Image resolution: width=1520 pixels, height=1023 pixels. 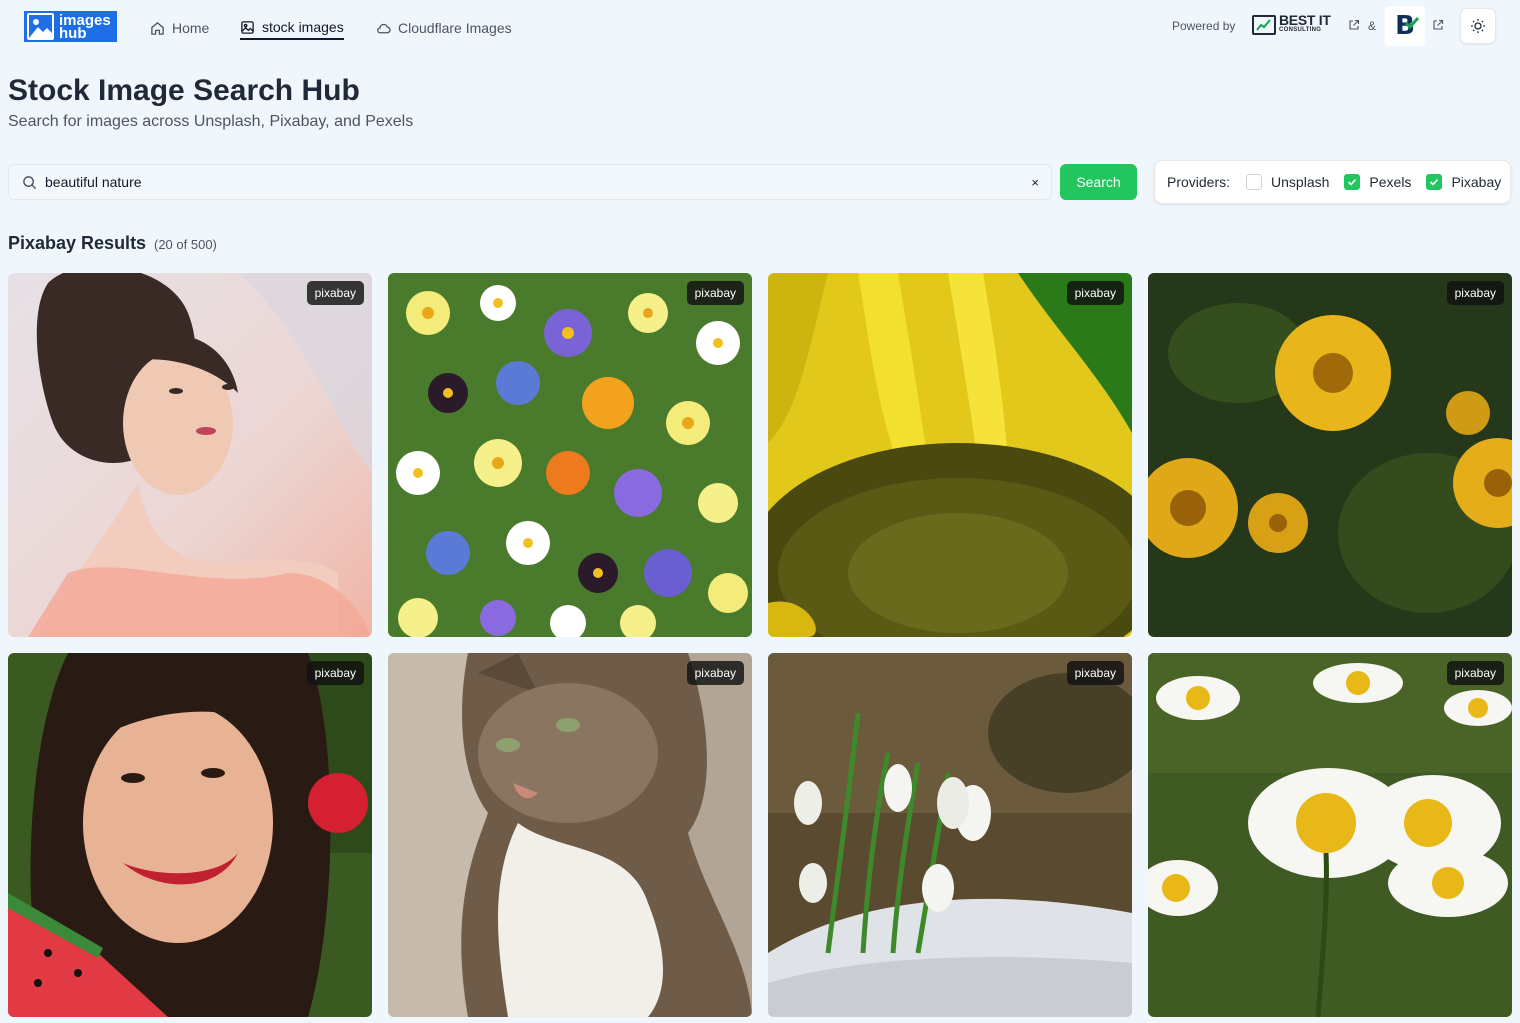 I want to click on sun-icon, so click(x=1478, y=26).